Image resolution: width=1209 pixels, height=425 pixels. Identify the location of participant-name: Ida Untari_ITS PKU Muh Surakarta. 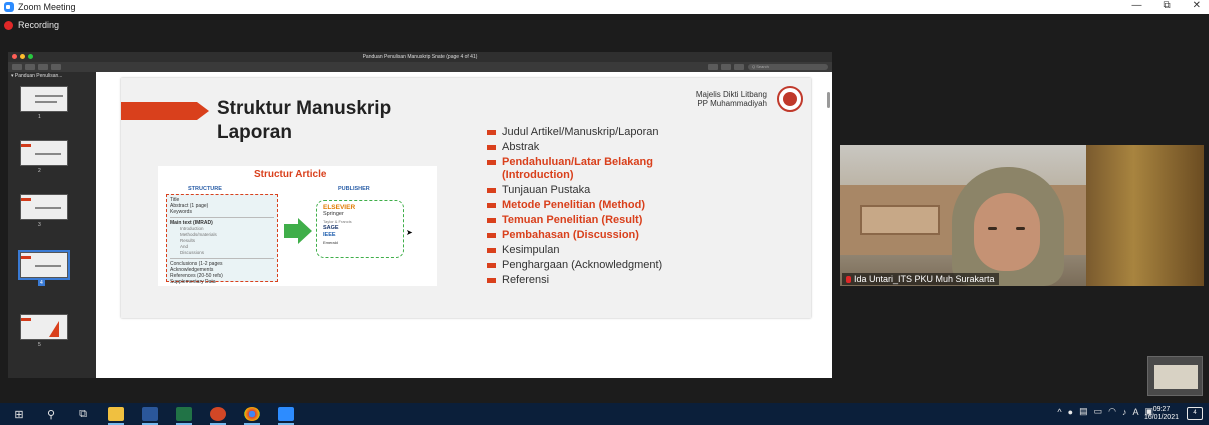
(924, 279).